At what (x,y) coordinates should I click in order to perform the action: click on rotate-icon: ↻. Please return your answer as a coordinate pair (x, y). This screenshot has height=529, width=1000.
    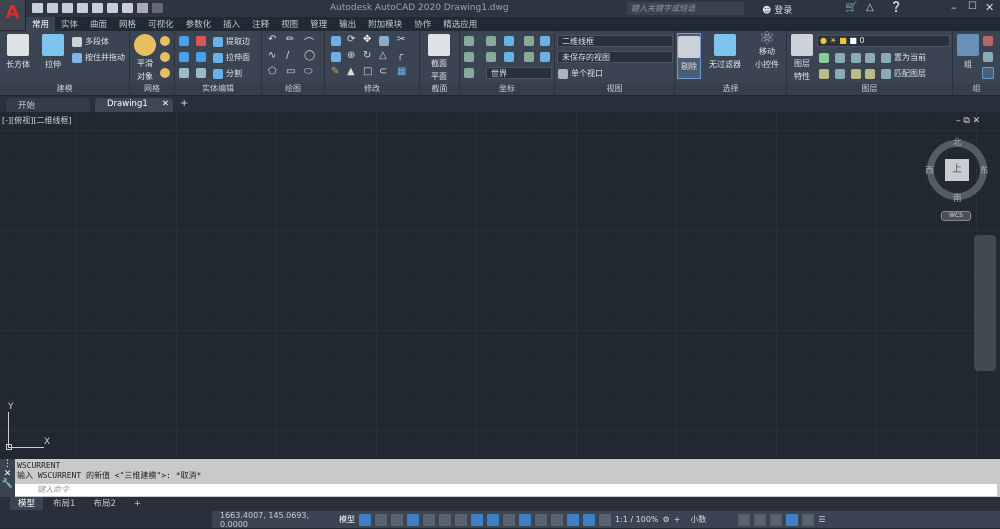
    Looking at the image, I should click on (367, 55).